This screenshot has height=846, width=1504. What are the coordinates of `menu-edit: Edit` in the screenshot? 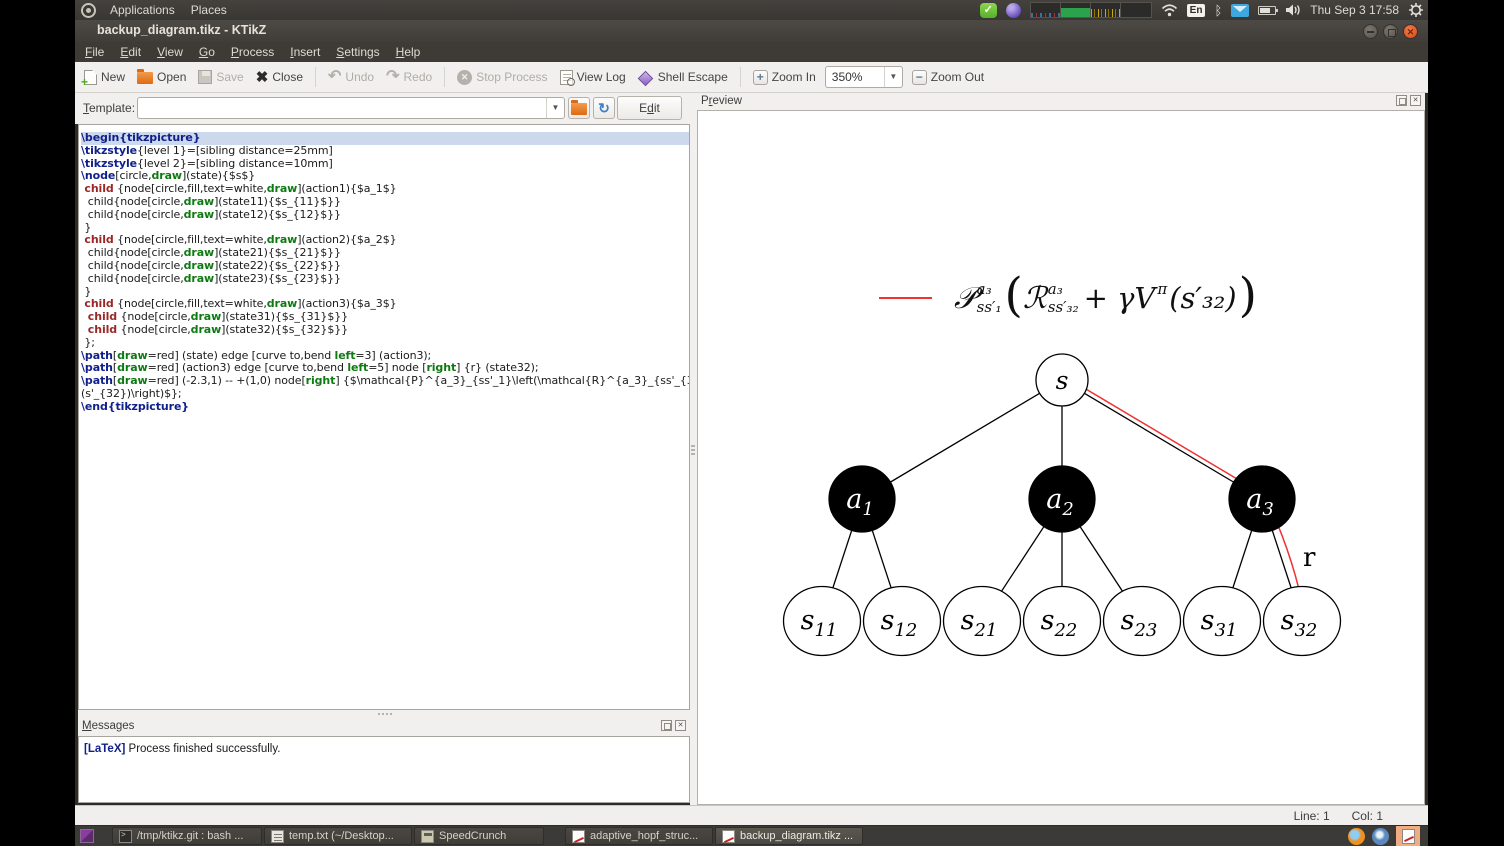 It's located at (130, 52).